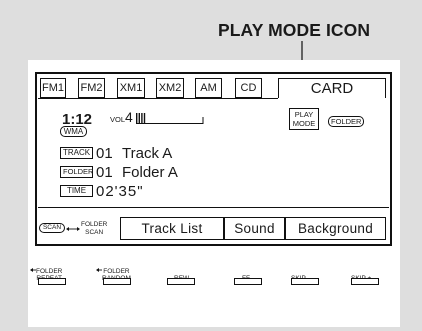 The image size is (422, 331). I want to click on tab-fm1: FM1, so click(53, 88).